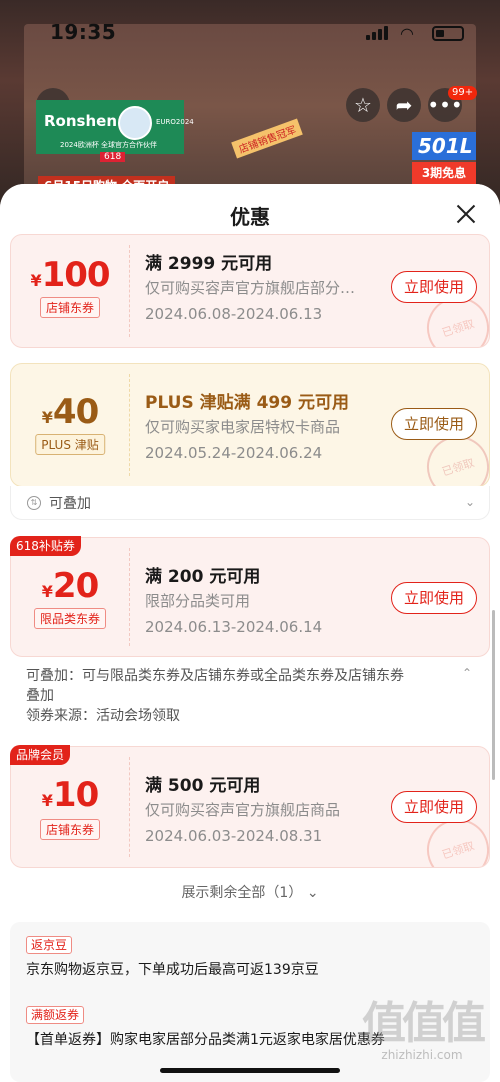  What do you see at coordinates (103, 716) in the screenshot?
I see `coupon-source: 领券来源：活动会场领取` at bounding box center [103, 716].